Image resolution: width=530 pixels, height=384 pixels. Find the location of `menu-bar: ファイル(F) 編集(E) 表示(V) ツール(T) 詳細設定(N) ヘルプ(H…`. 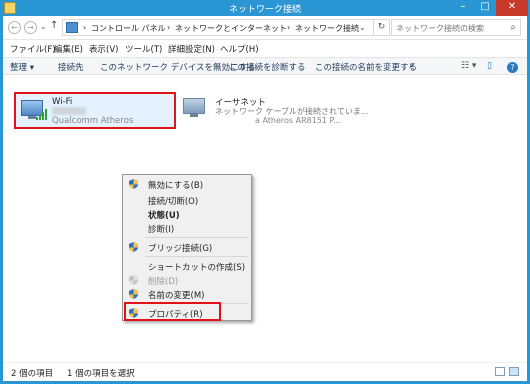

menu-bar: ファイル(F) 編集(E) 表示(V) ツール(T) 詳細設定(N) ヘルプ(H… is located at coordinates (265, 48).